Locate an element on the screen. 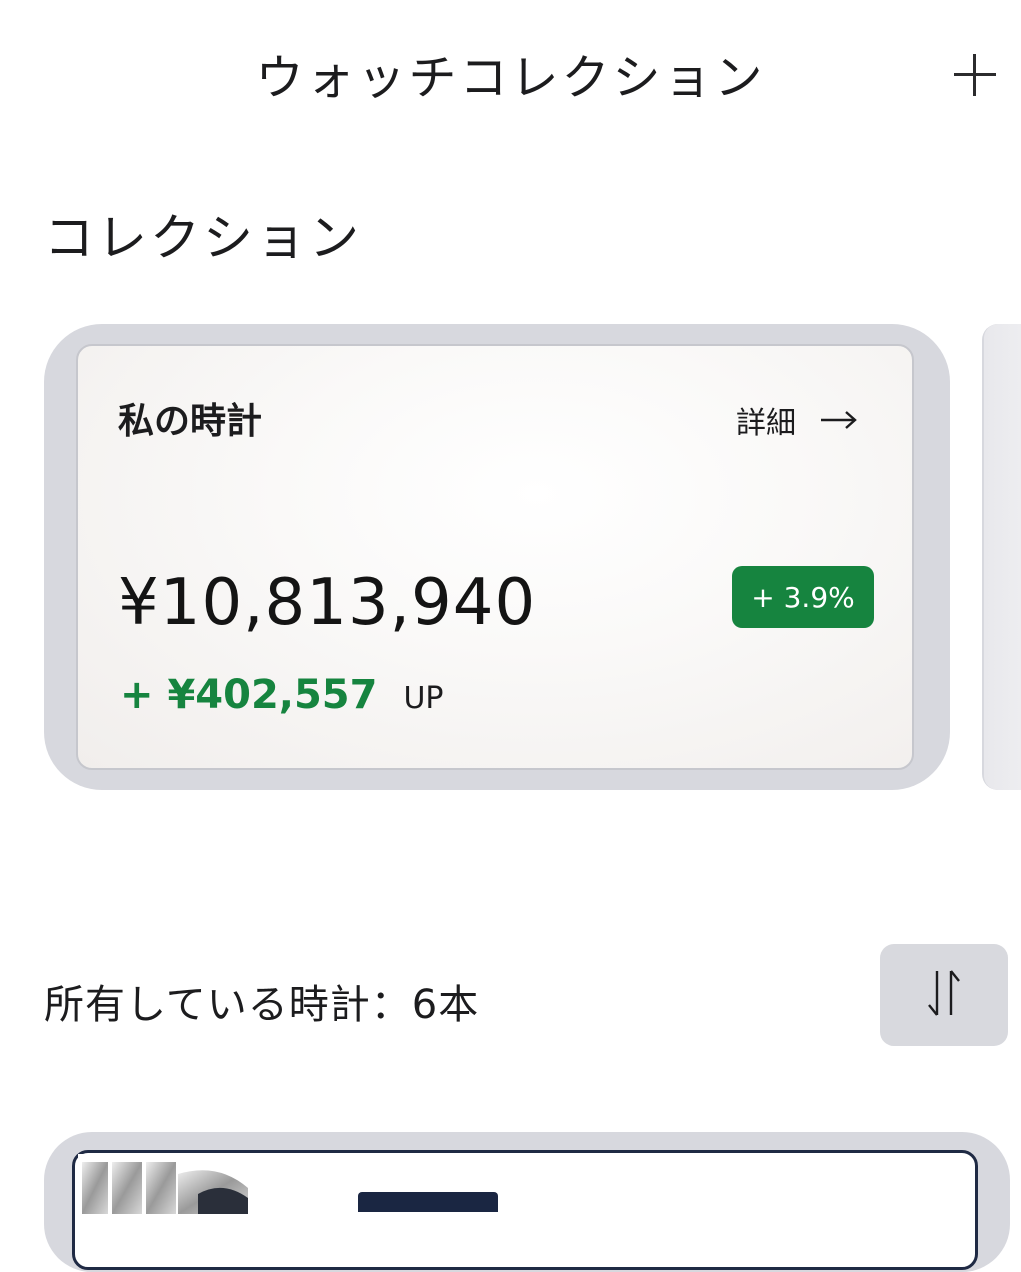 This screenshot has width=1021, height=1272. total-value: ¥10,813,940 is located at coordinates (327, 603).